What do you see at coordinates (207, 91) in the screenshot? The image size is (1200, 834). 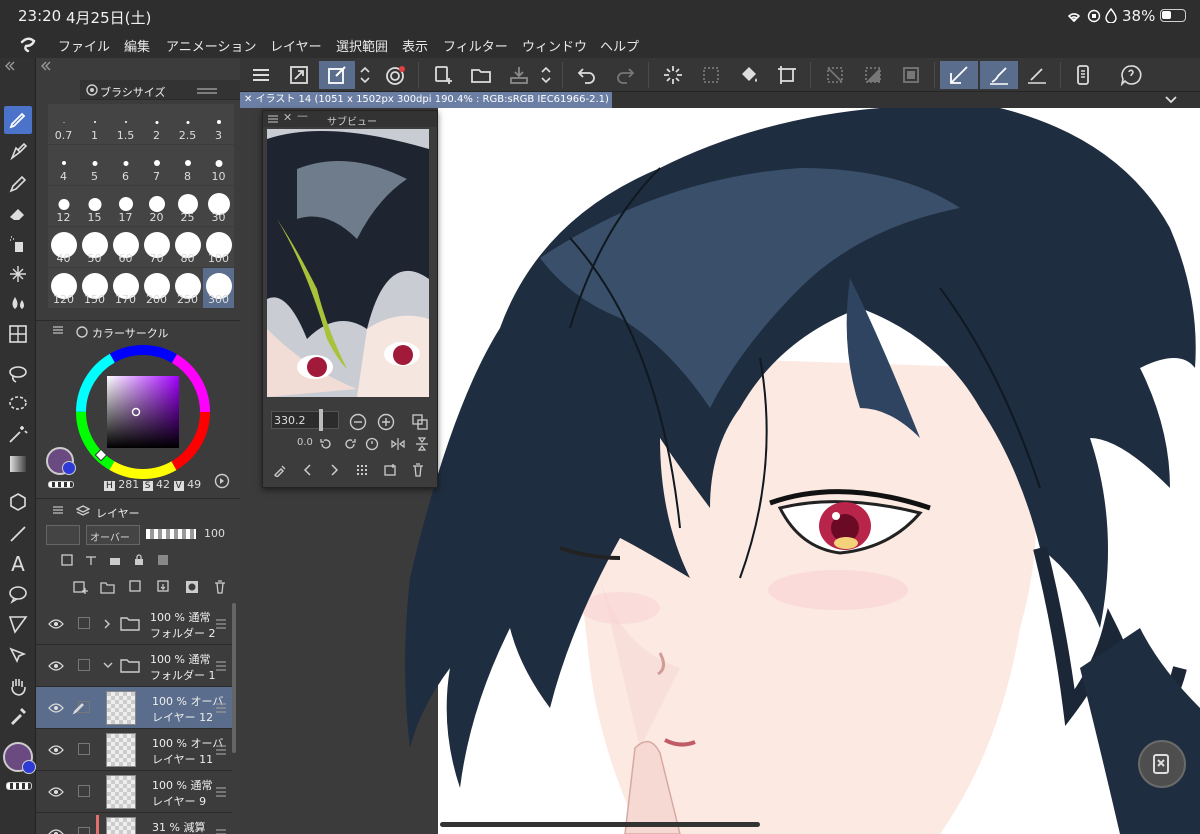 I see `sliders-icon` at bounding box center [207, 91].